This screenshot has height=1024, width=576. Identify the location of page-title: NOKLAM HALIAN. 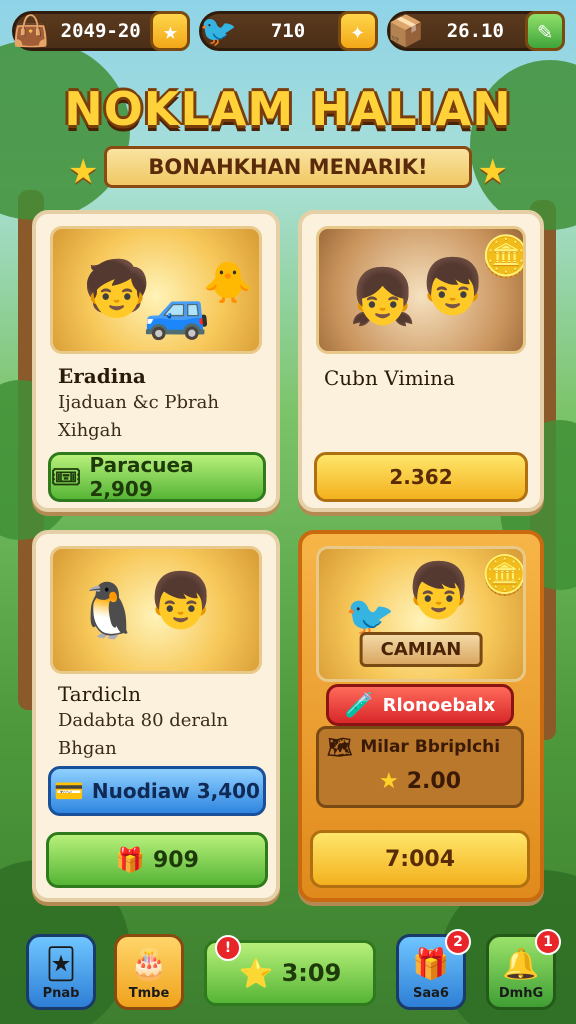
(288, 109).